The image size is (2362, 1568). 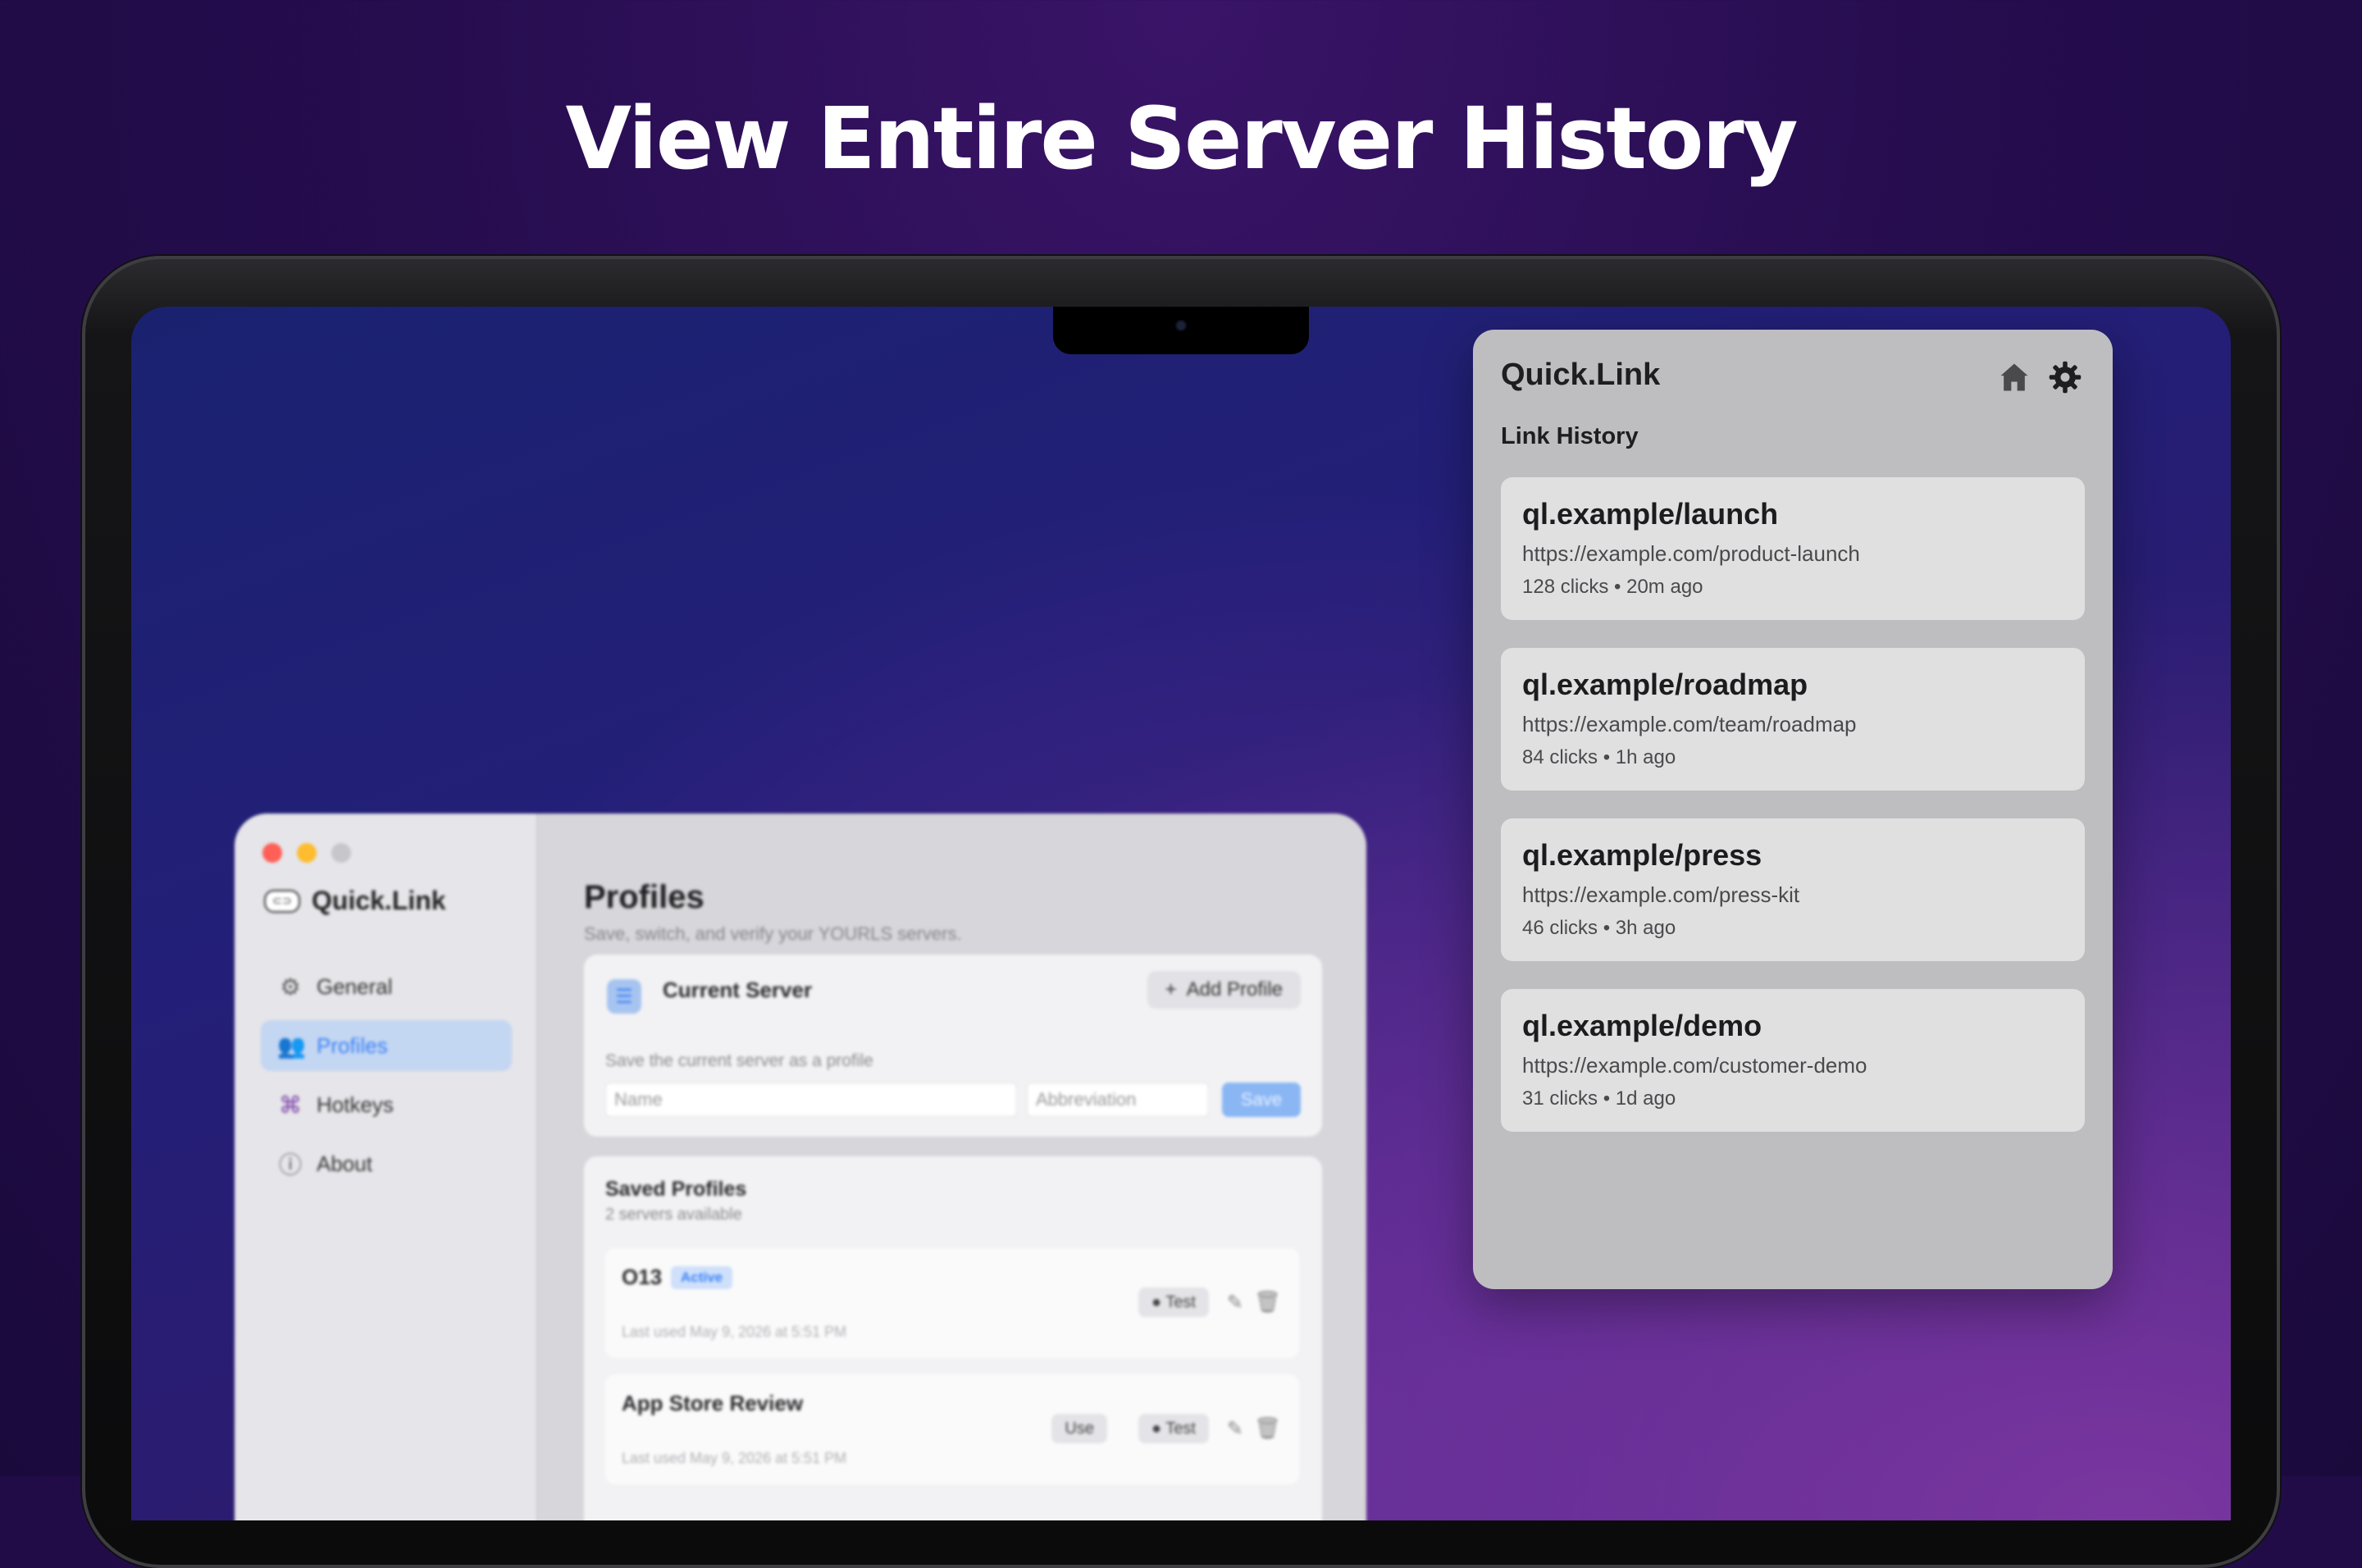 I want to click on add-profile-button: + Add Profile, so click(x=1224, y=990).